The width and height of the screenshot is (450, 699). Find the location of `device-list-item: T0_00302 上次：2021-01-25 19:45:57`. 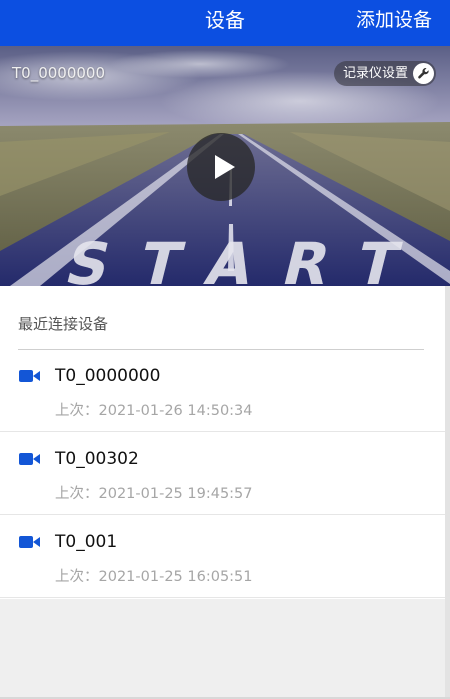

device-list-item: T0_00302 上次：2021-01-25 19:45:57 is located at coordinates (225, 474).